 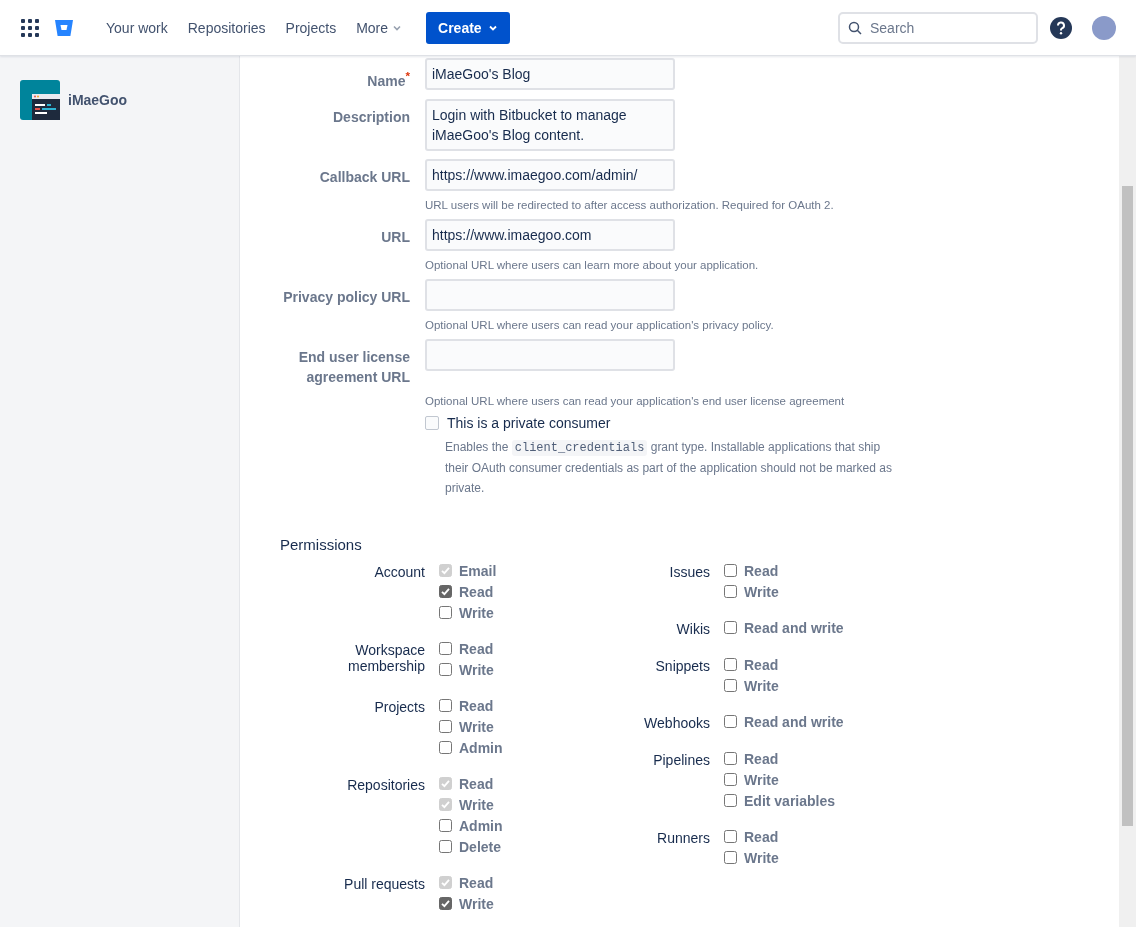 What do you see at coordinates (855, 27) in the screenshot?
I see `search-icon` at bounding box center [855, 27].